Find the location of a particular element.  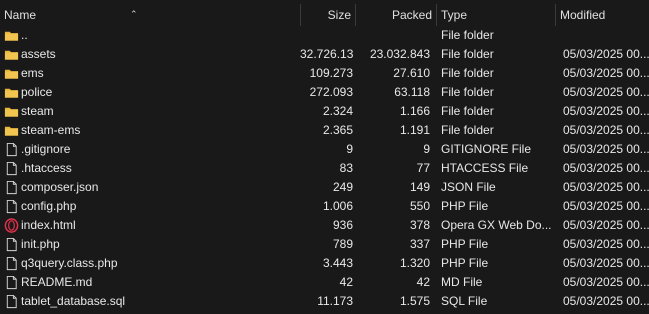

file-packed-size: 337 is located at coordinates (419, 244).